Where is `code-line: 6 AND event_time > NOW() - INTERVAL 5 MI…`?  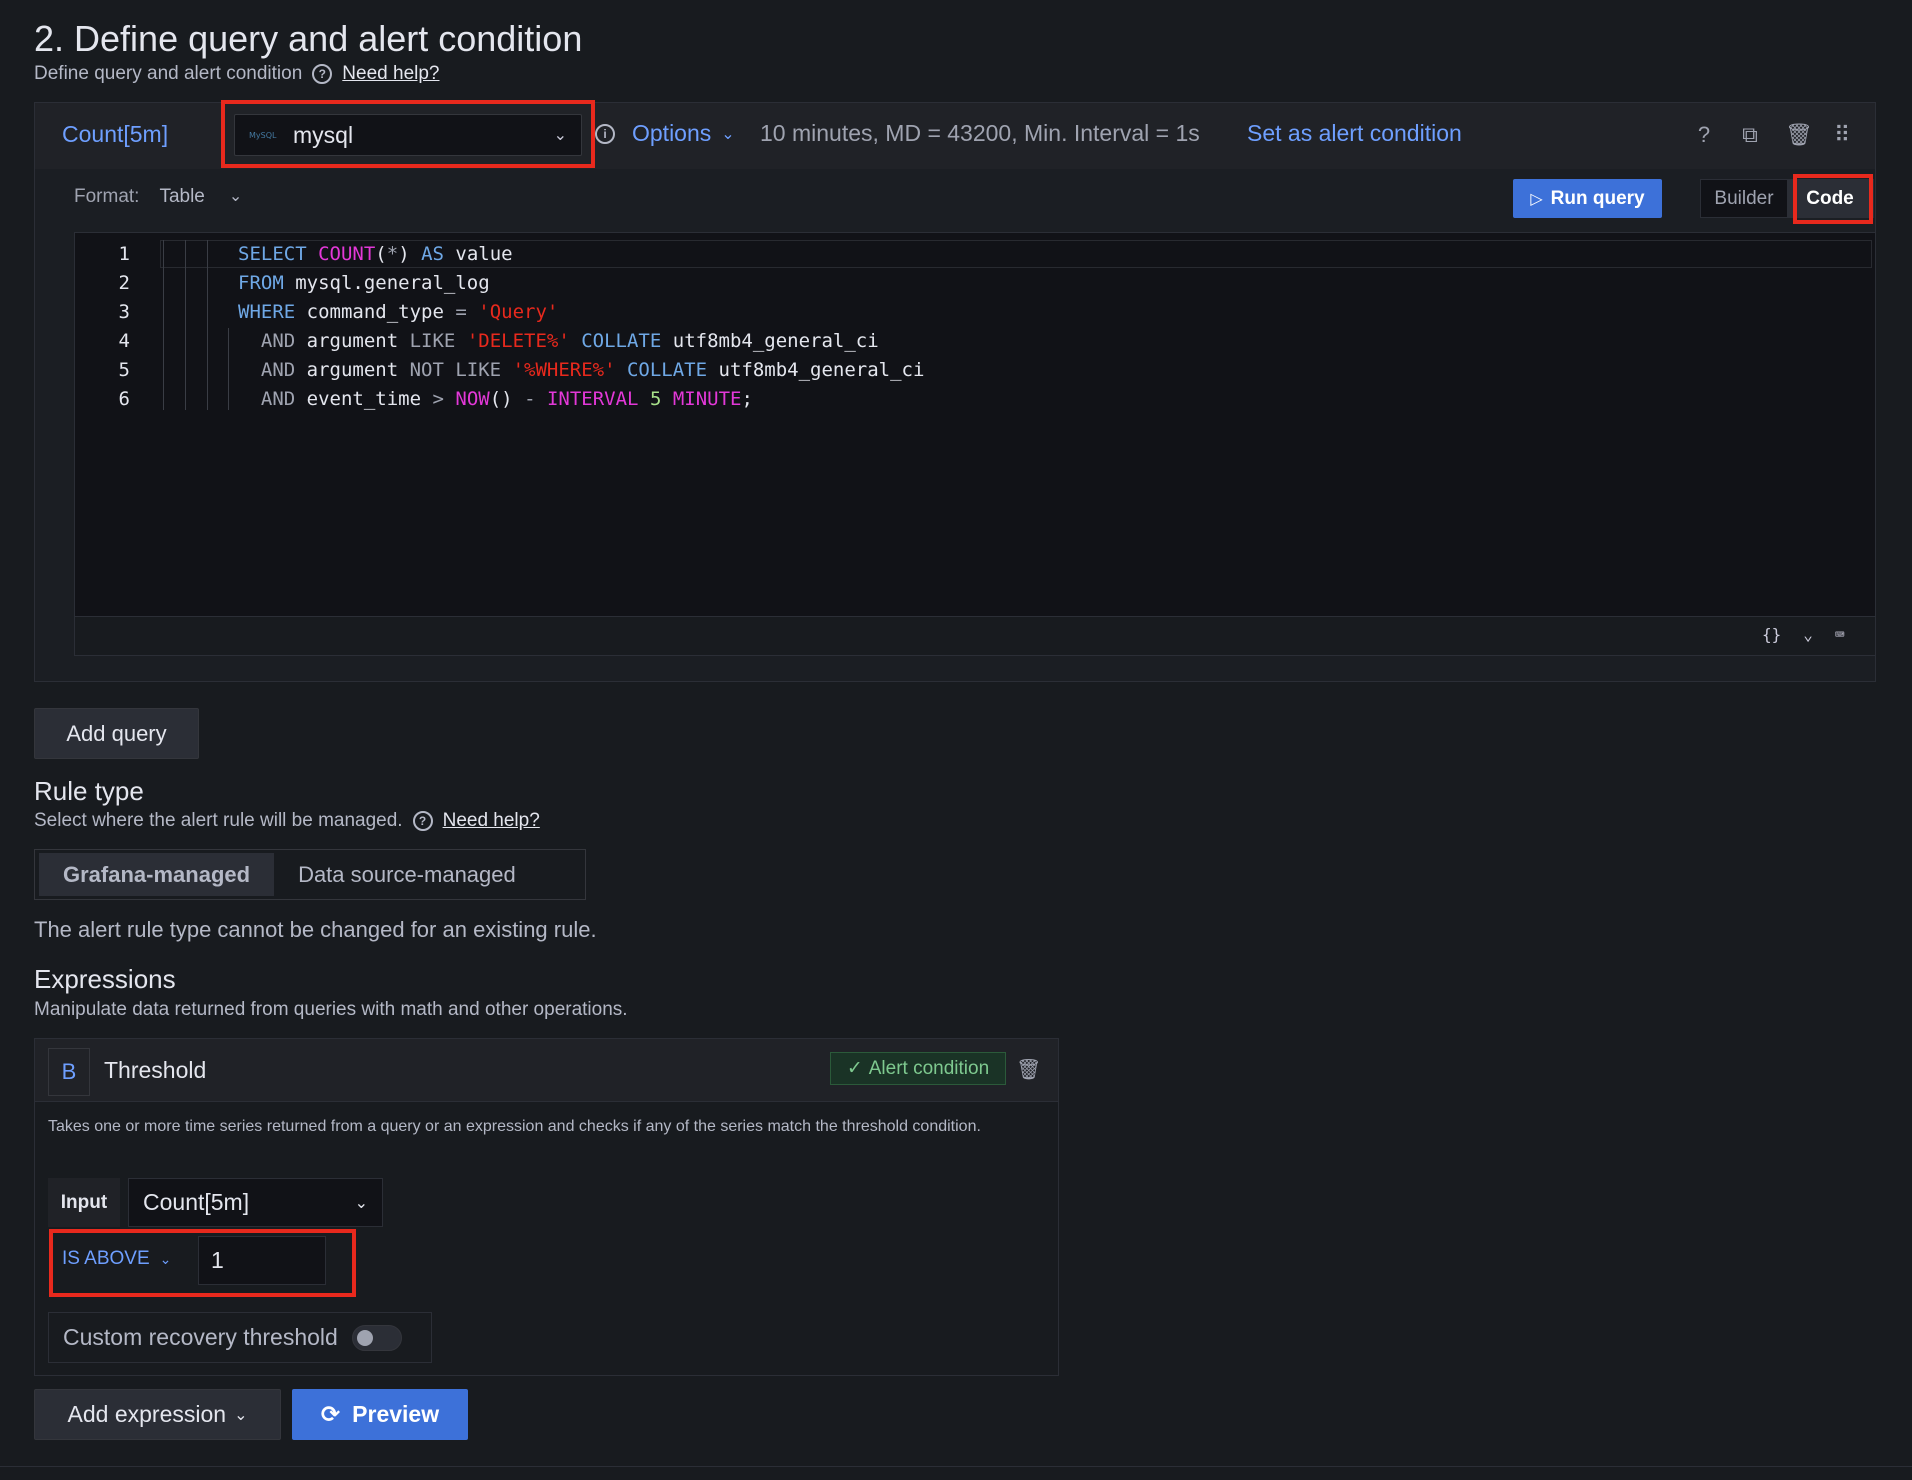
code-line: 6 AND event_time > NOW() - INTERVAL 5 MI… is located at coordinates (502, 399).